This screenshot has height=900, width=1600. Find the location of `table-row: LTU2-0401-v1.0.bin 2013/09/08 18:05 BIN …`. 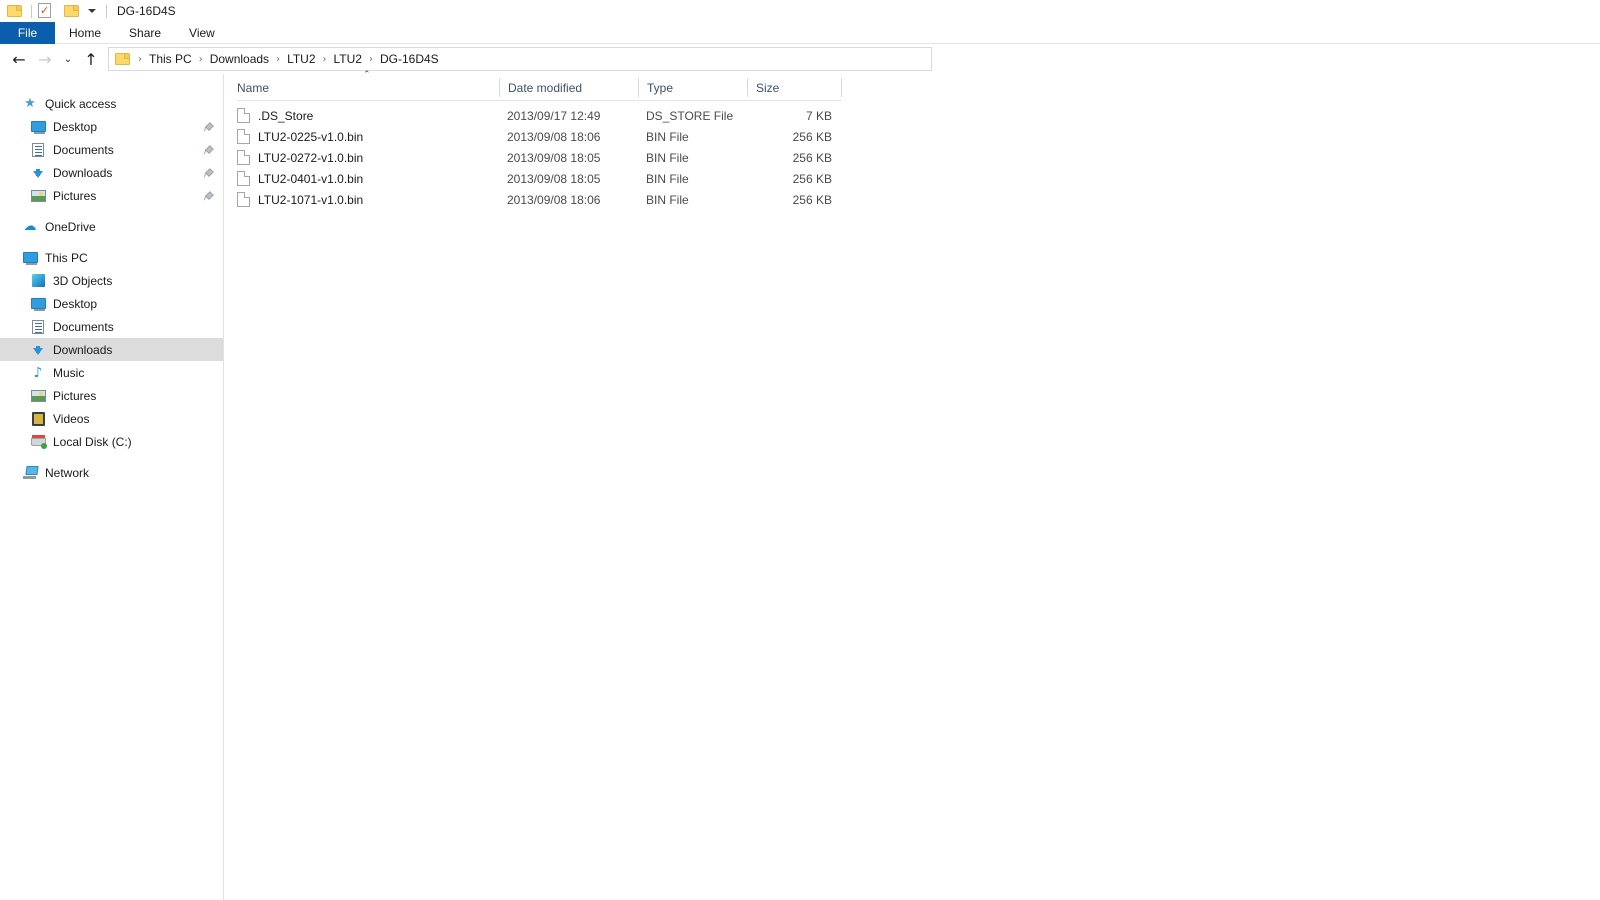

table-row: LTU2-0401-v1.0.bin 2013/09/08 18:05 BIN … is located at coordinates (539, 178).